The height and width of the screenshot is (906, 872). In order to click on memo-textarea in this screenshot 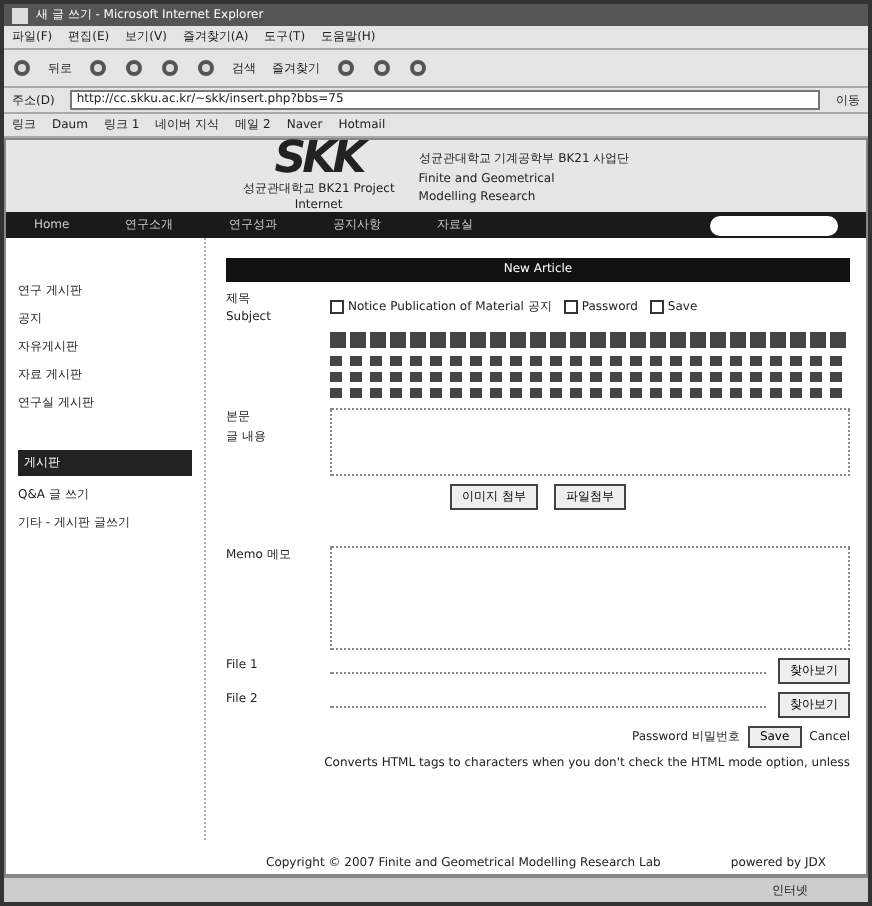, I will do `click(590, 598)`.